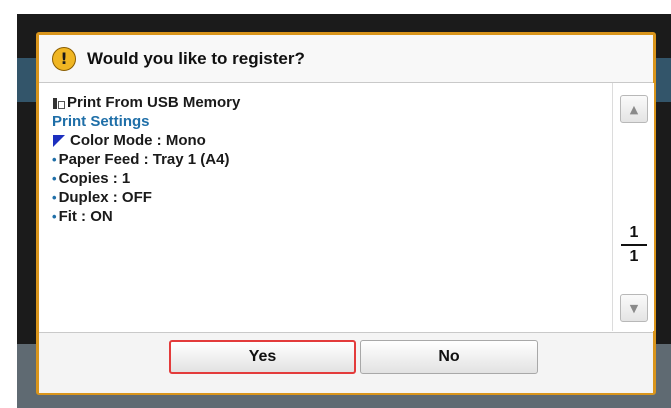  What do you see at coordinates (154, 102) in the screenshot?
I see `content-heading-label: Print From USB Memory` at bounding box center [154, 102].